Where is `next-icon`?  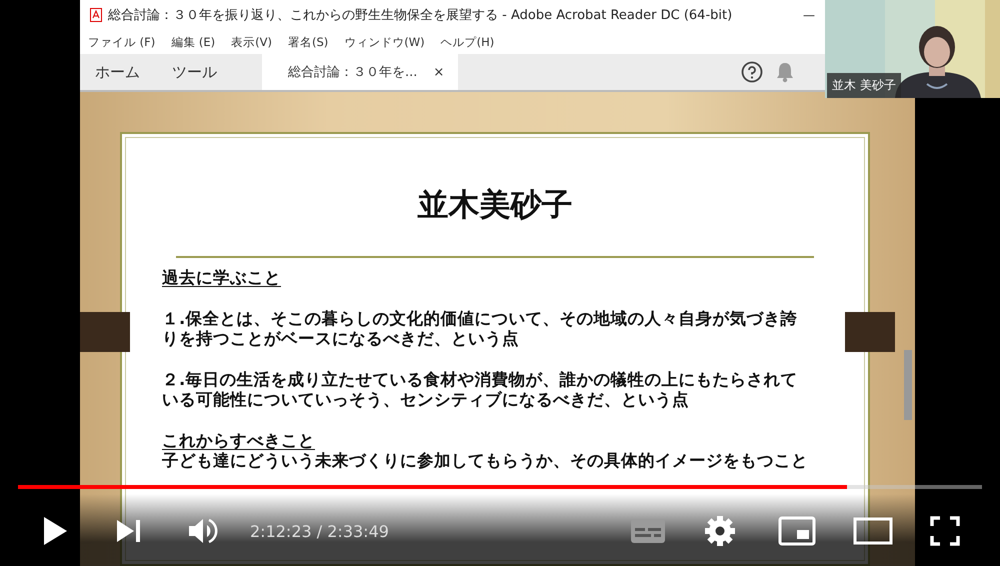 next-icon is located at coordinates (129, 531).